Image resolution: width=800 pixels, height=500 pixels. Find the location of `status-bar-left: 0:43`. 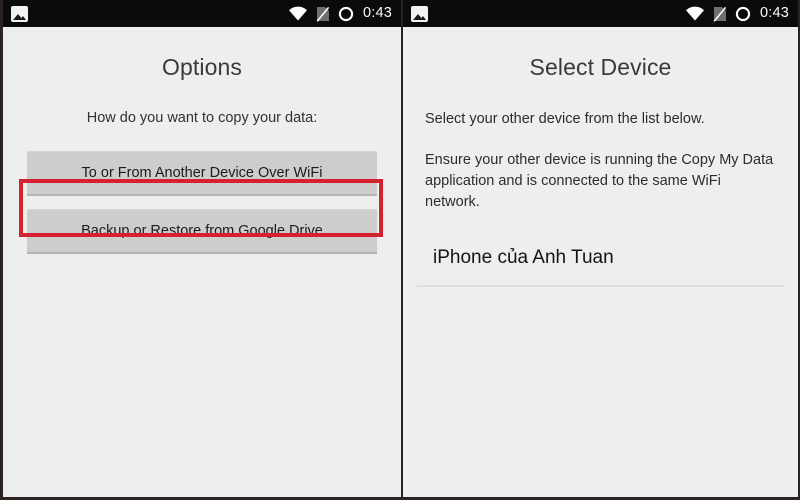

status-bar-left: 0:43 is located at coordinates (202, 13).